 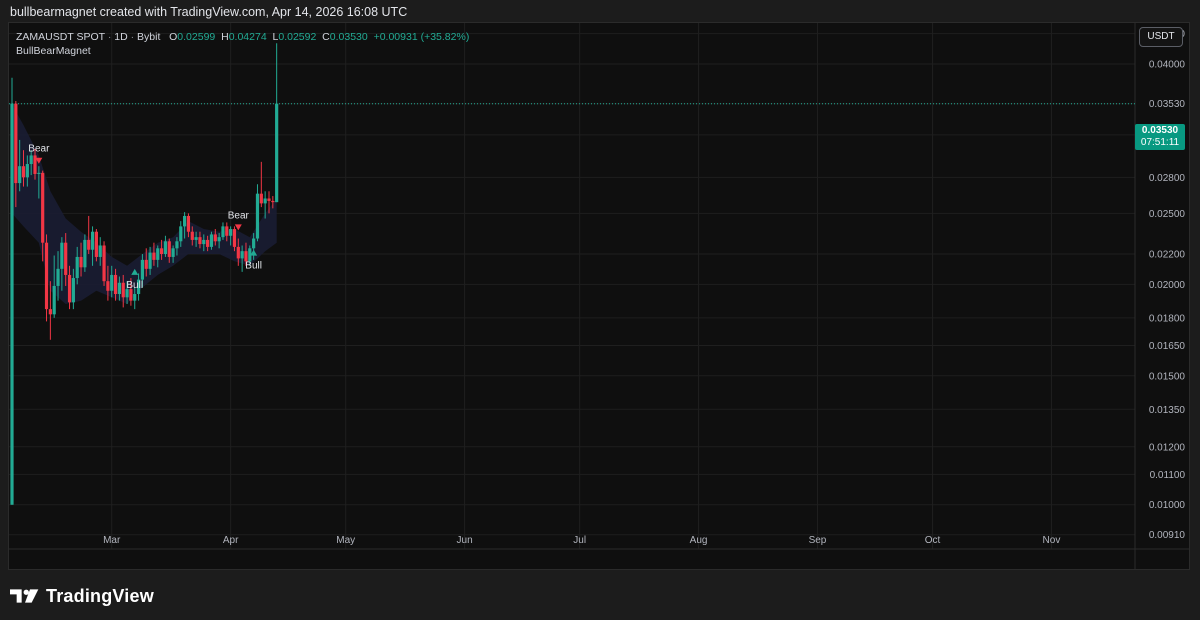 What do you see at coordinates (297, 37) in the screenshot?
I see `low-value: 0.02592` at bounding box center [297, 37].